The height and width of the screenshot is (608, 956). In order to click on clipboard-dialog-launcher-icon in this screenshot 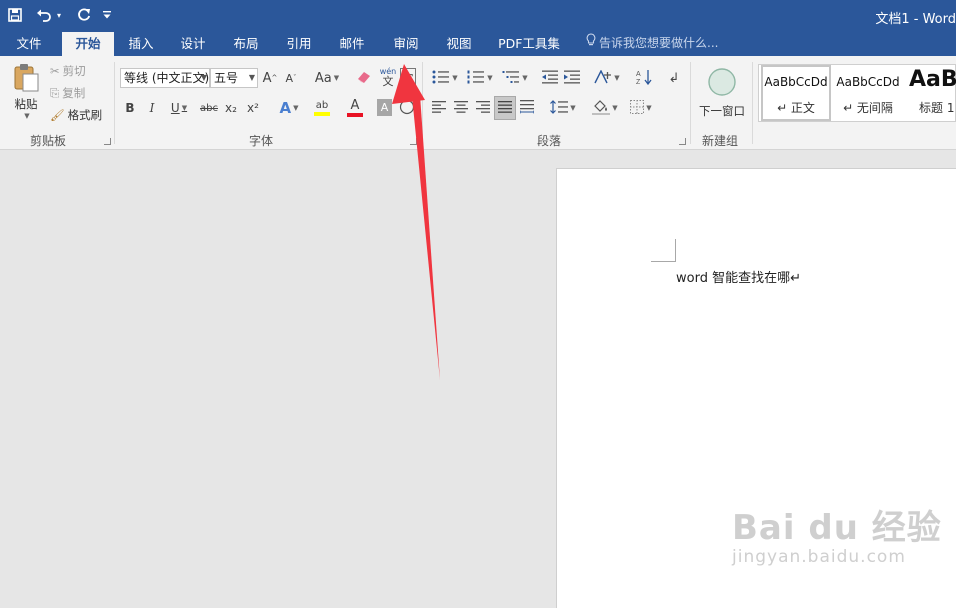, I will do `click(107, 141)`.